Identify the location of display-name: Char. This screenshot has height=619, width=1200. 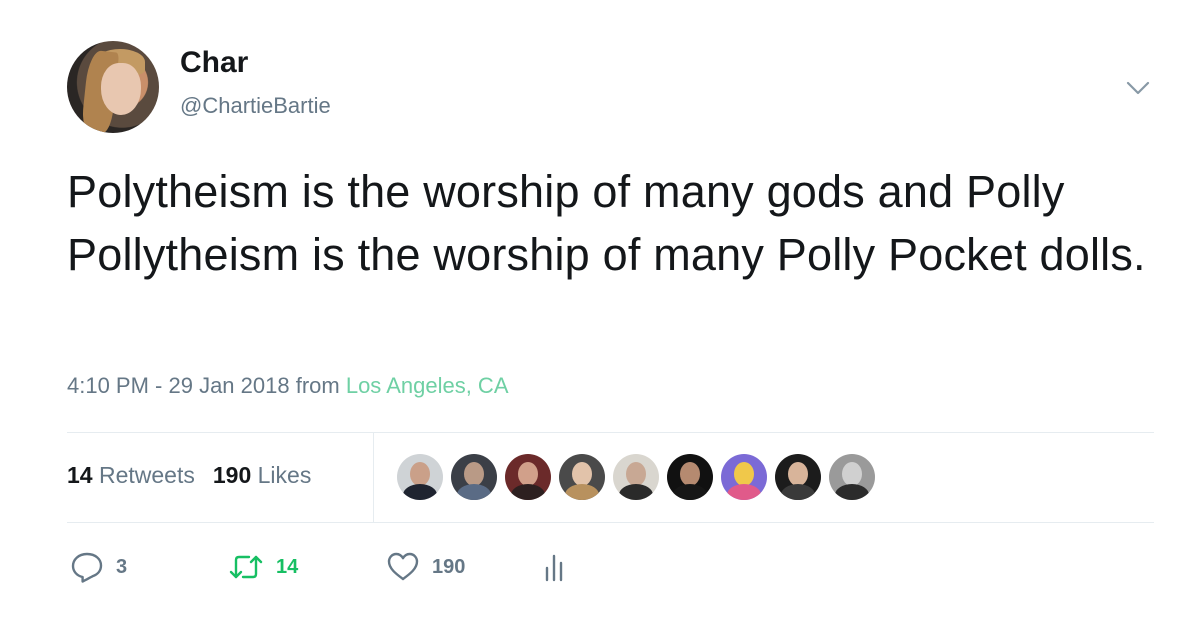
(214, 63).